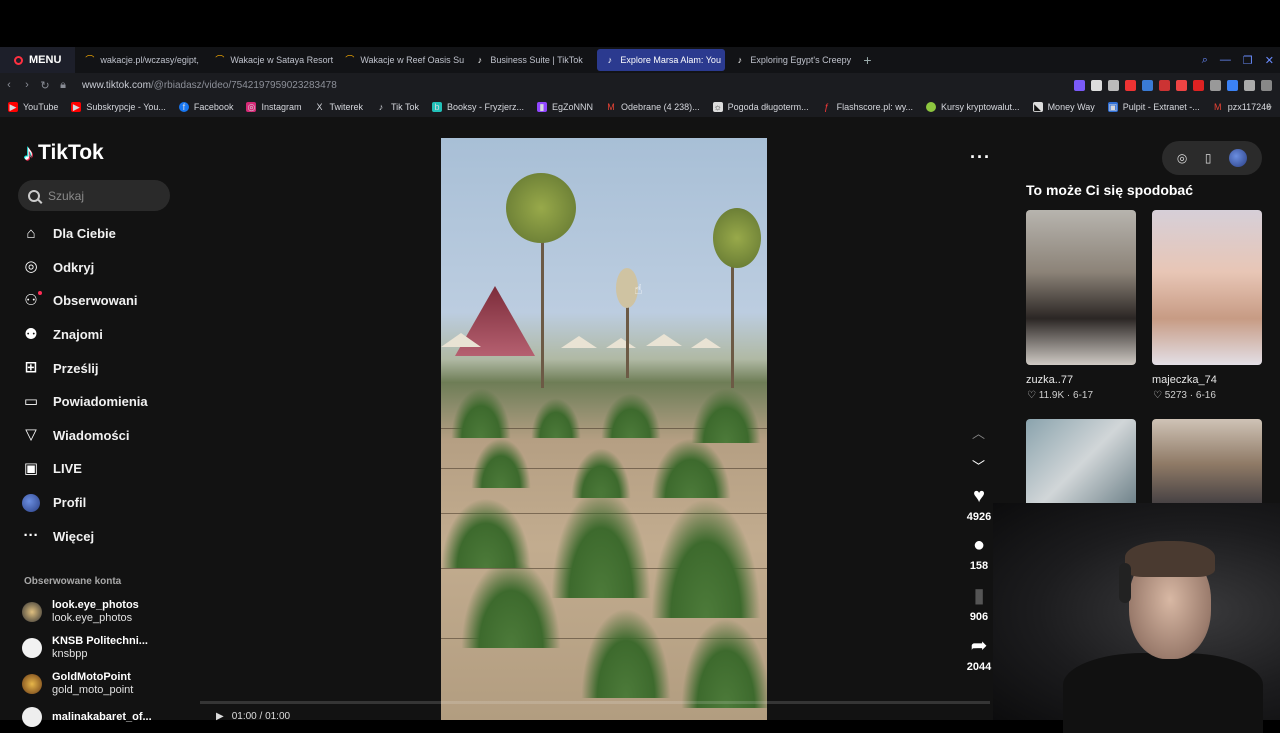  I want to click on phone-icon: ▯, so click(1208, 158).